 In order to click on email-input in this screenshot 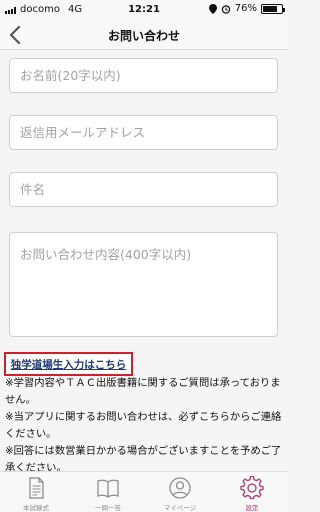, I will do `click(143, 132)`.